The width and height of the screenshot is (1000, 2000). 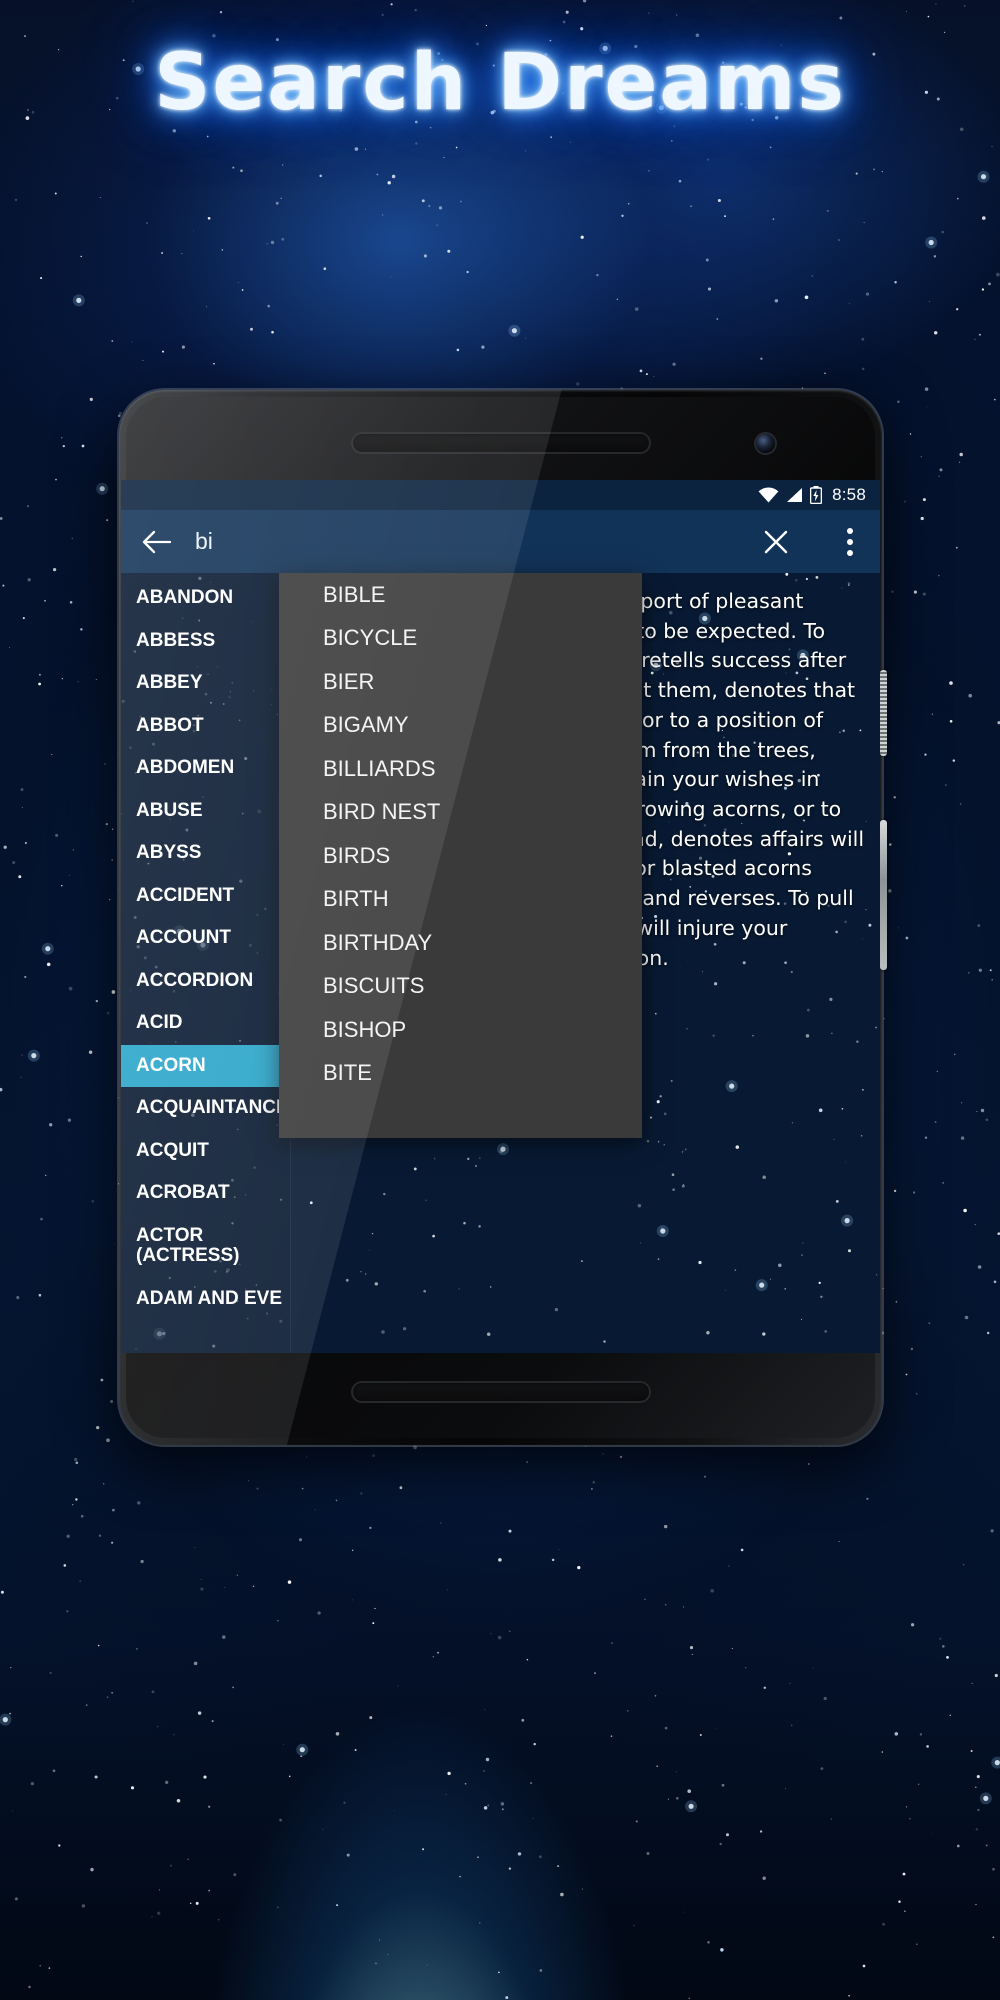 I want to click on suggestion-item: BISCUITS, so click(x=460, y=987).